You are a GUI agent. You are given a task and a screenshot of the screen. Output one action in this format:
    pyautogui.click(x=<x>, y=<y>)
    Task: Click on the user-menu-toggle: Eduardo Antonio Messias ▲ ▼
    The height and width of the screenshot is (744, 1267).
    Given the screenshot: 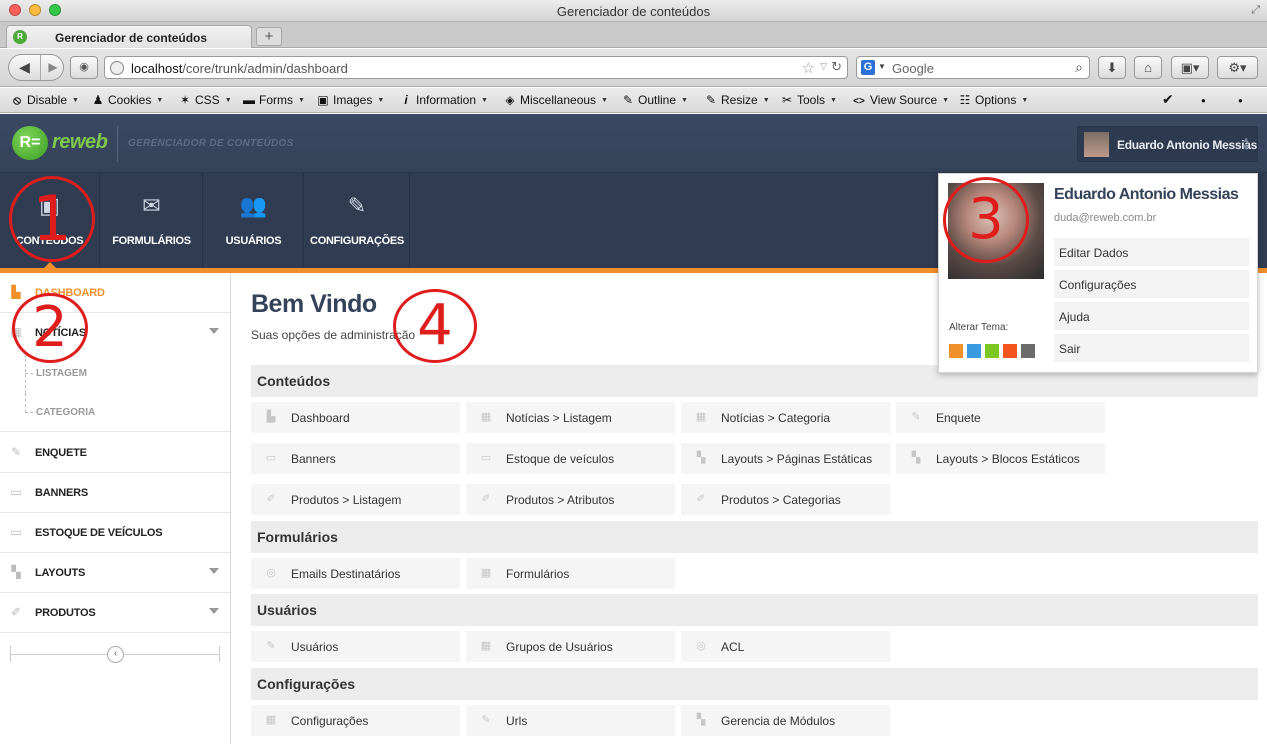 What is the action you would take?
    pyautogui.click(x=1167, y=144)
    